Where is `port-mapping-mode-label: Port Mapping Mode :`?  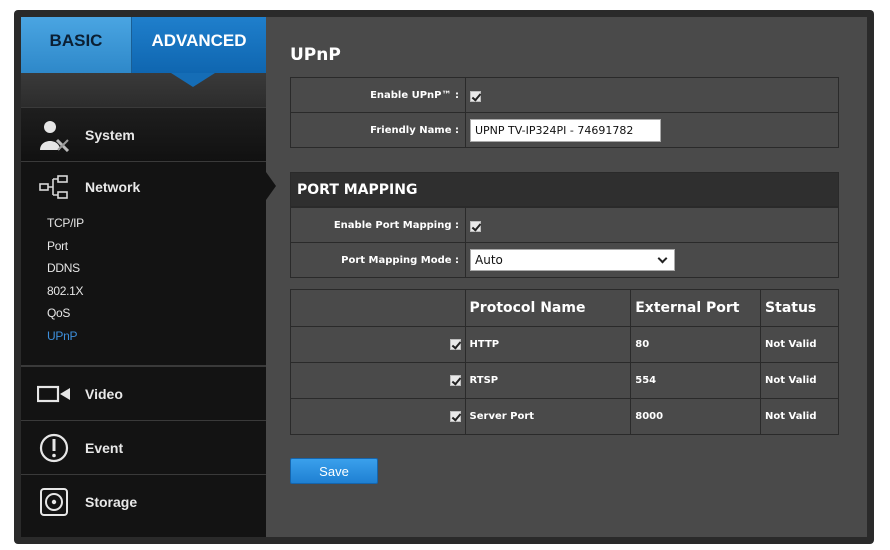
port-mapping-mode-label: Port Mapping Mode : is located at coordinates (378, 260).